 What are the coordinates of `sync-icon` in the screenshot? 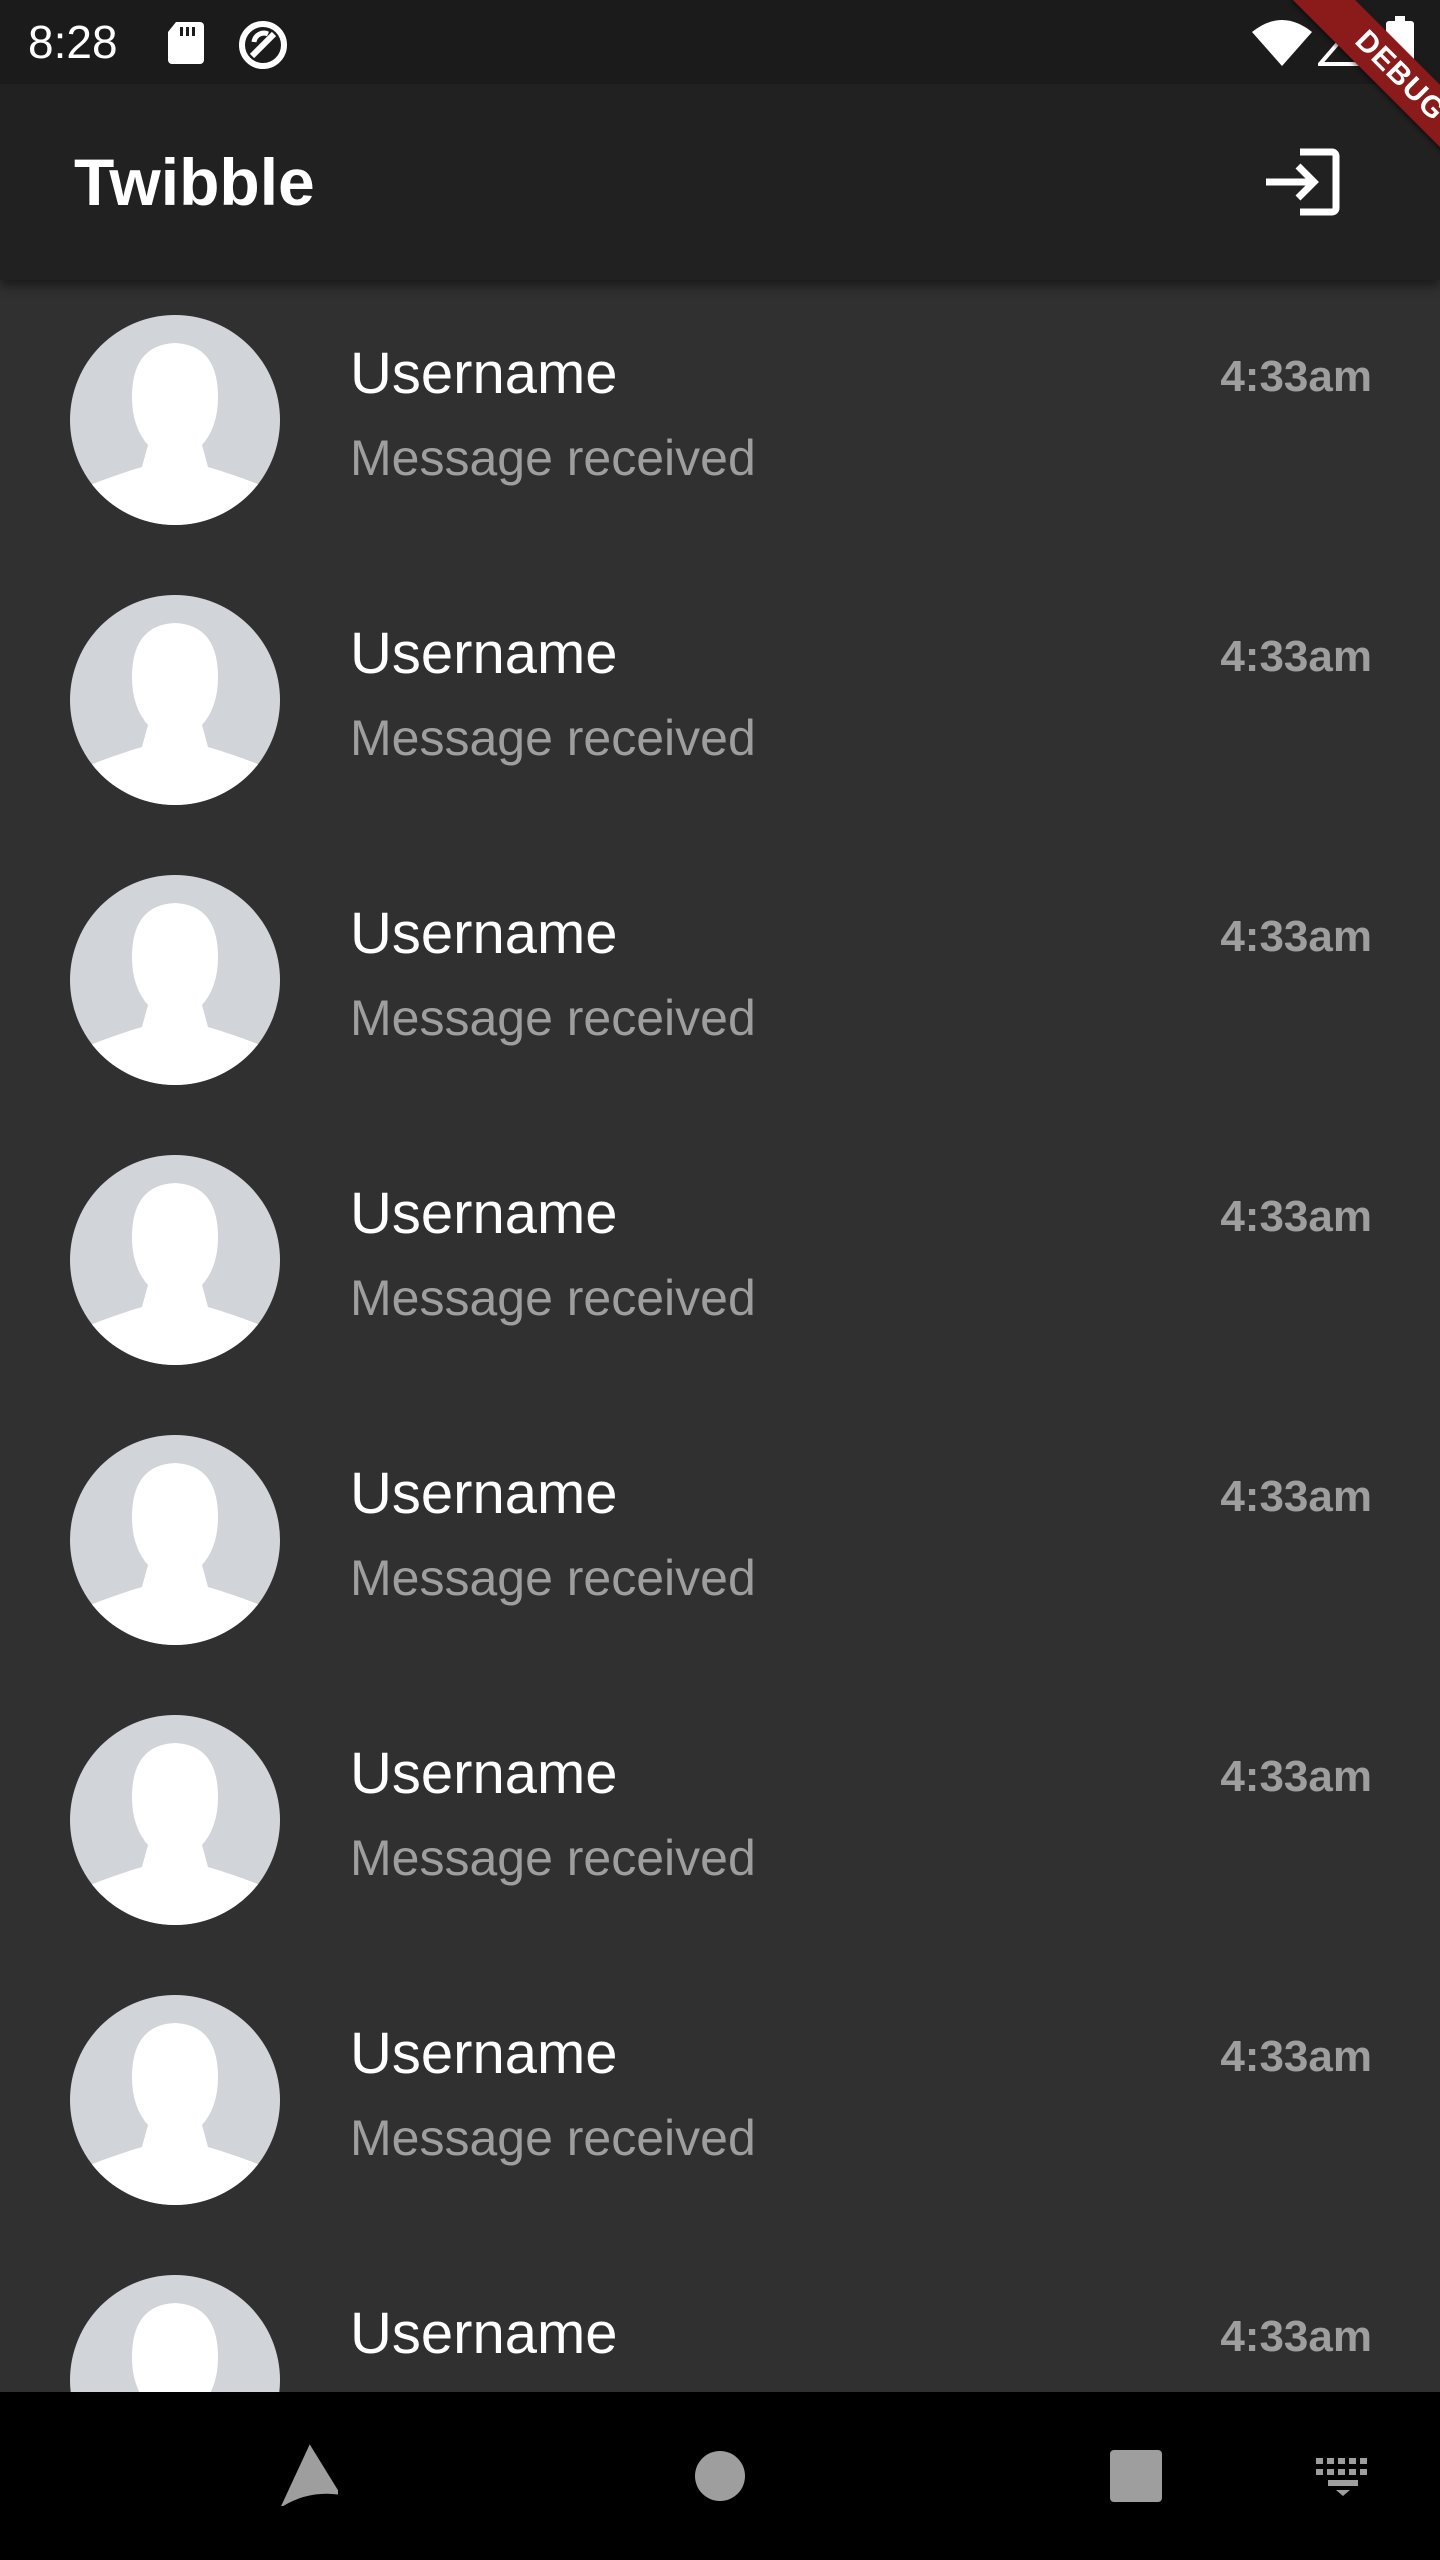 It's located at (263, 45).